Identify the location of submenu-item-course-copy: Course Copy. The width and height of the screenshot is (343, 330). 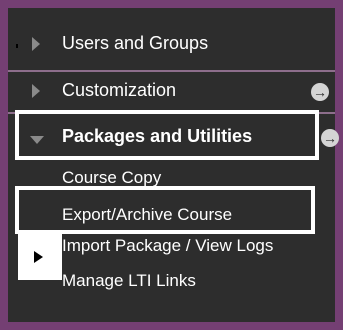
(111, 178).